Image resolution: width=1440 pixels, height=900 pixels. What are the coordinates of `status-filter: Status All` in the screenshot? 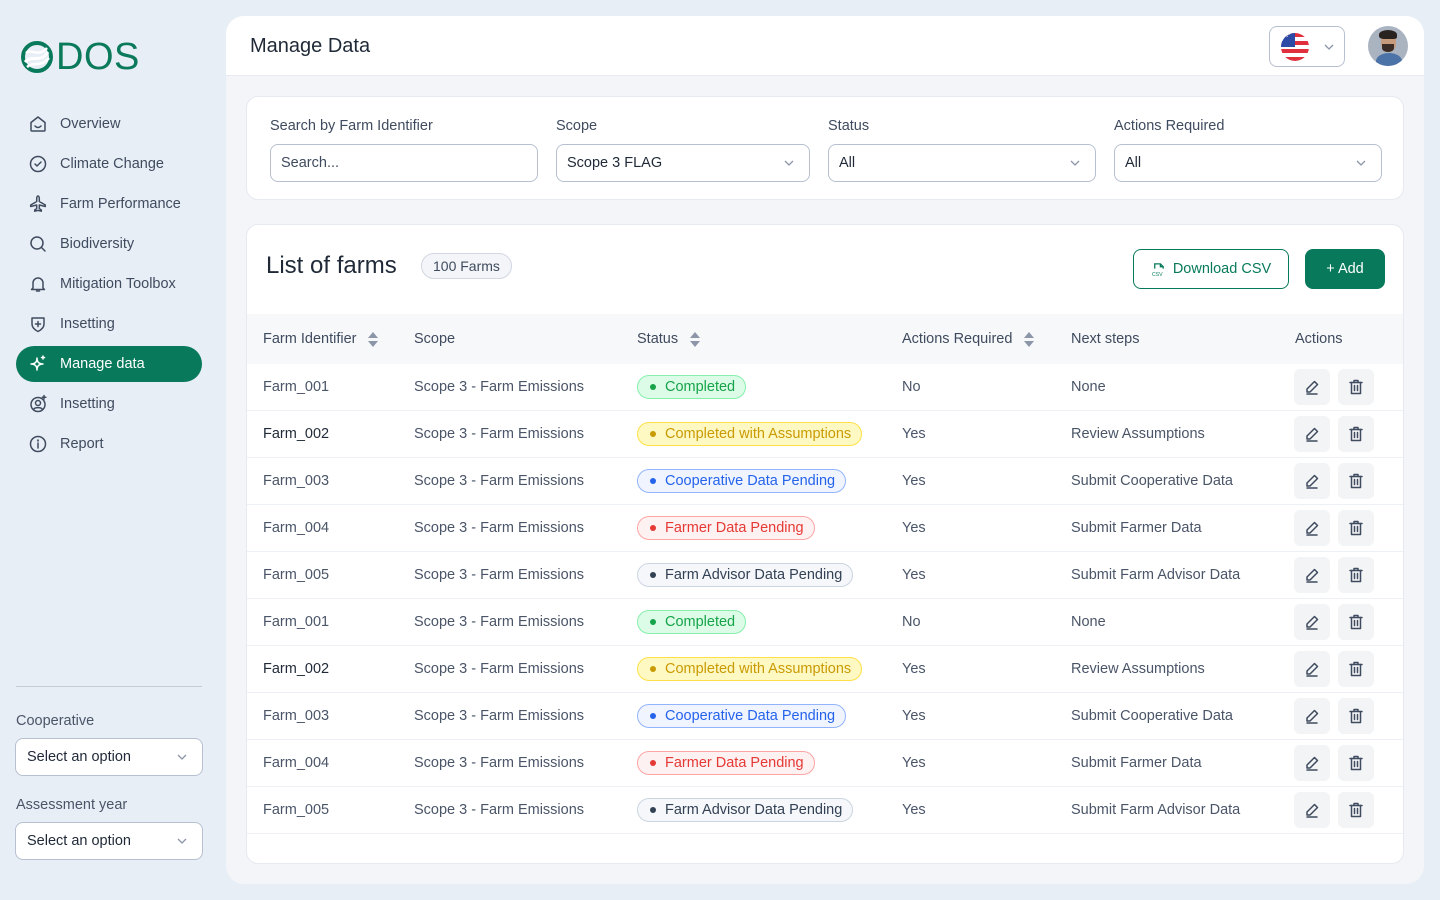 It's located at (962, 150).